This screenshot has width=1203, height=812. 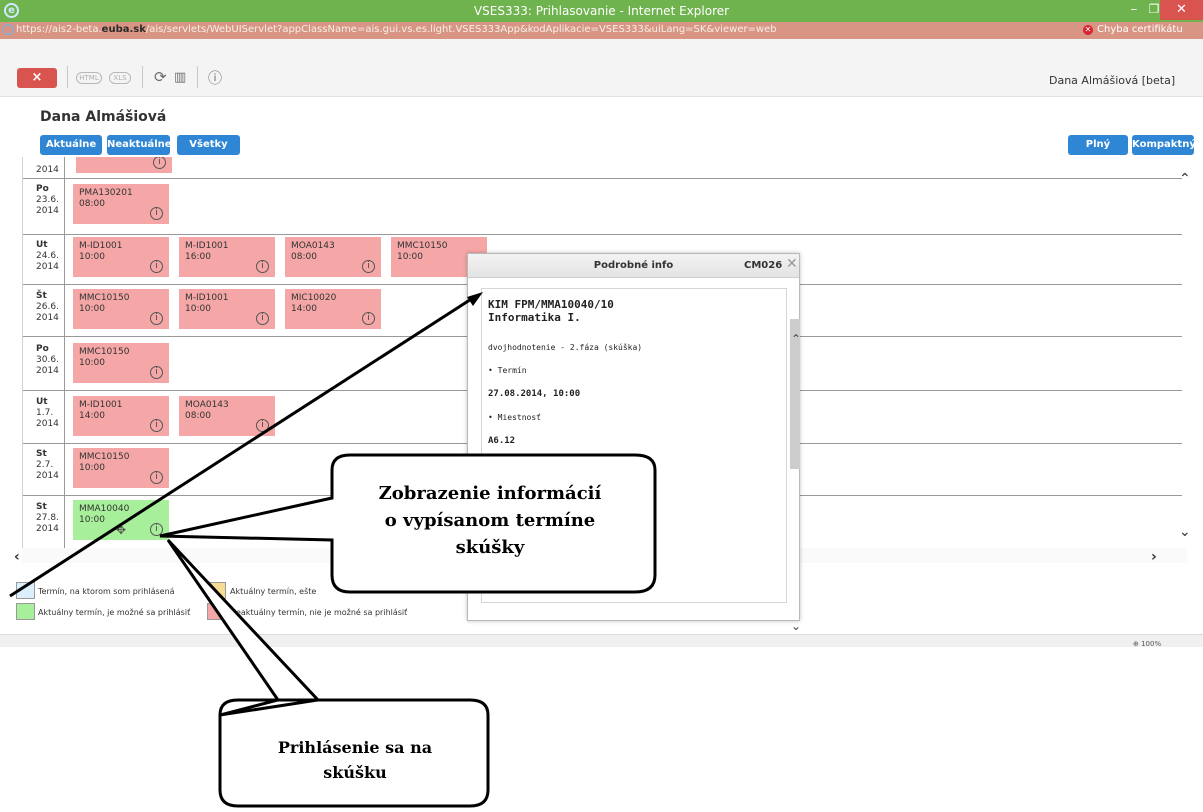 I want to click on scroll-right-icon: ›, so click(x=1154, y=557).